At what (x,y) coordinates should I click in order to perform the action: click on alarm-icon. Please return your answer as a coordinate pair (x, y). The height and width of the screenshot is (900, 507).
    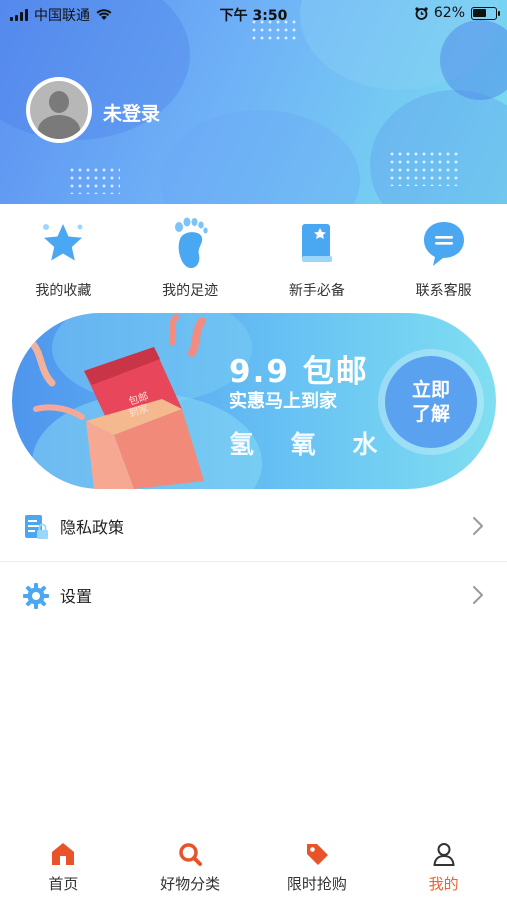
    Looking at the image, I should click on (421, 13).